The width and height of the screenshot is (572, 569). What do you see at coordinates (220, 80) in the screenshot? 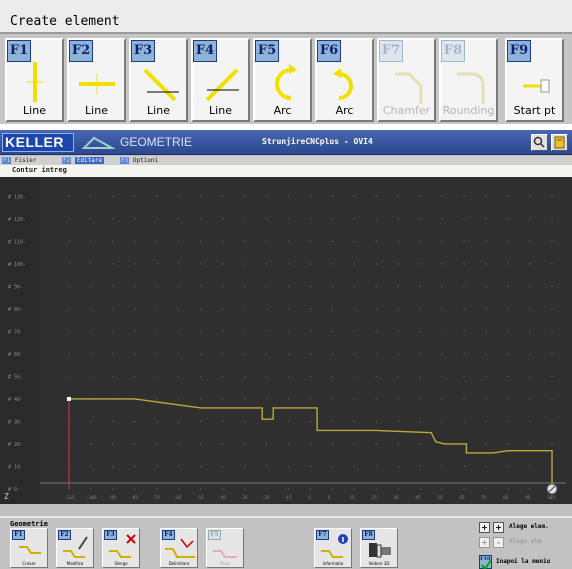
I see `f4-line-angled-button: F4 Line` at bounding box center [220, 80].